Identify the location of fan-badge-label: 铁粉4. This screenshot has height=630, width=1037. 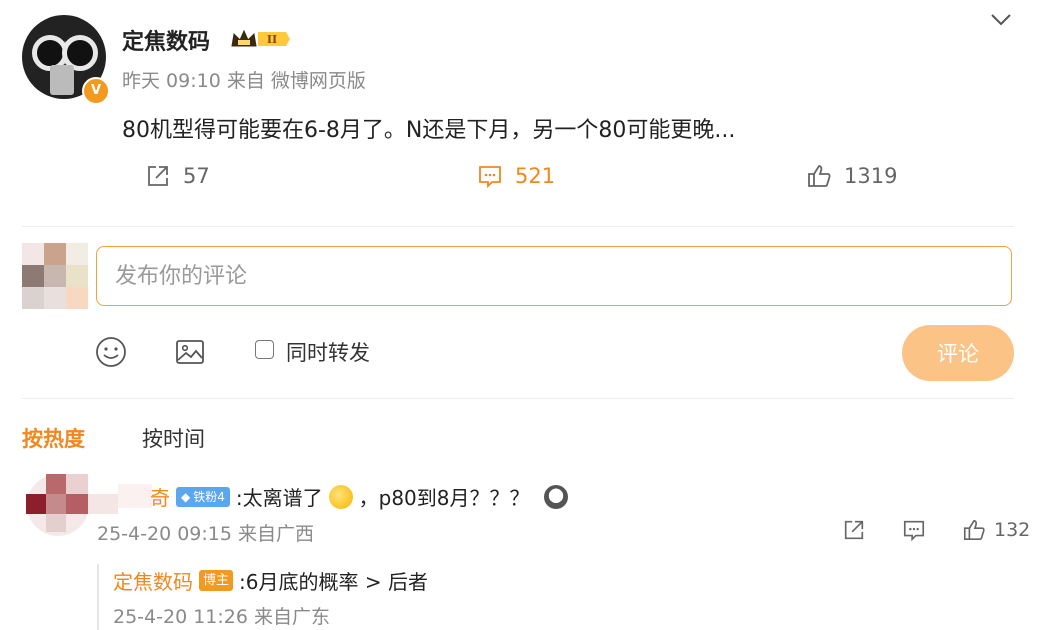
(209, 497).